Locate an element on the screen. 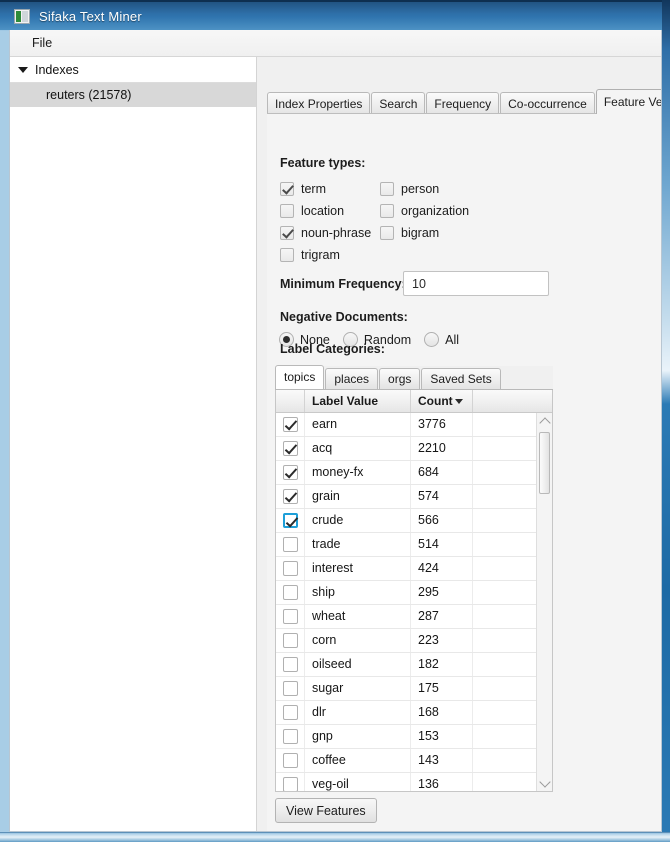 The height and width of the screenshot is (842, 670). tab-places: places is located at coordinates (352, 378).